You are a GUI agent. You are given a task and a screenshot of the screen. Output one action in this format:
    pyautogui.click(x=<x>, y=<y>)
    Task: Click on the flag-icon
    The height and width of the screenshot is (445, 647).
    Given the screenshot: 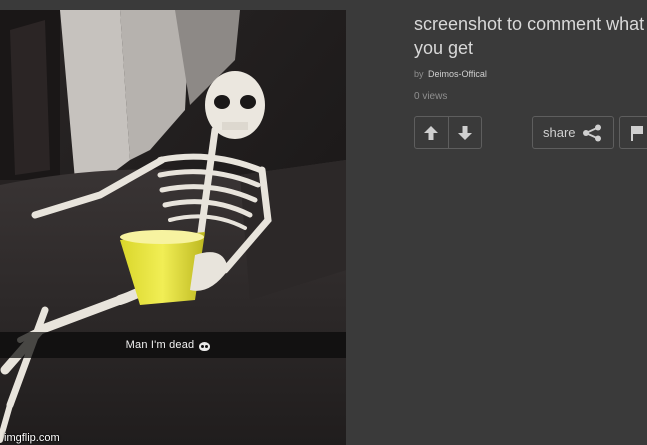 What is the action you would take?
    pyautogui.click(x=637, y=133)
    